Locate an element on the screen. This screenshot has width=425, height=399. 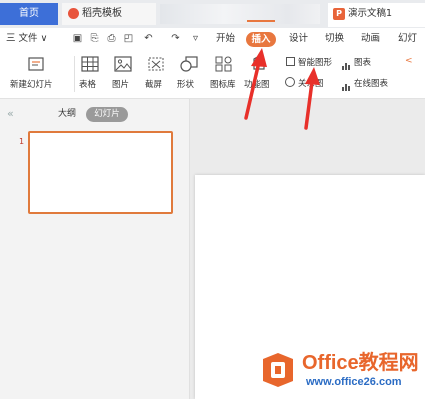
watermark-url: www.office26.com is located at coordinates (354, 382).